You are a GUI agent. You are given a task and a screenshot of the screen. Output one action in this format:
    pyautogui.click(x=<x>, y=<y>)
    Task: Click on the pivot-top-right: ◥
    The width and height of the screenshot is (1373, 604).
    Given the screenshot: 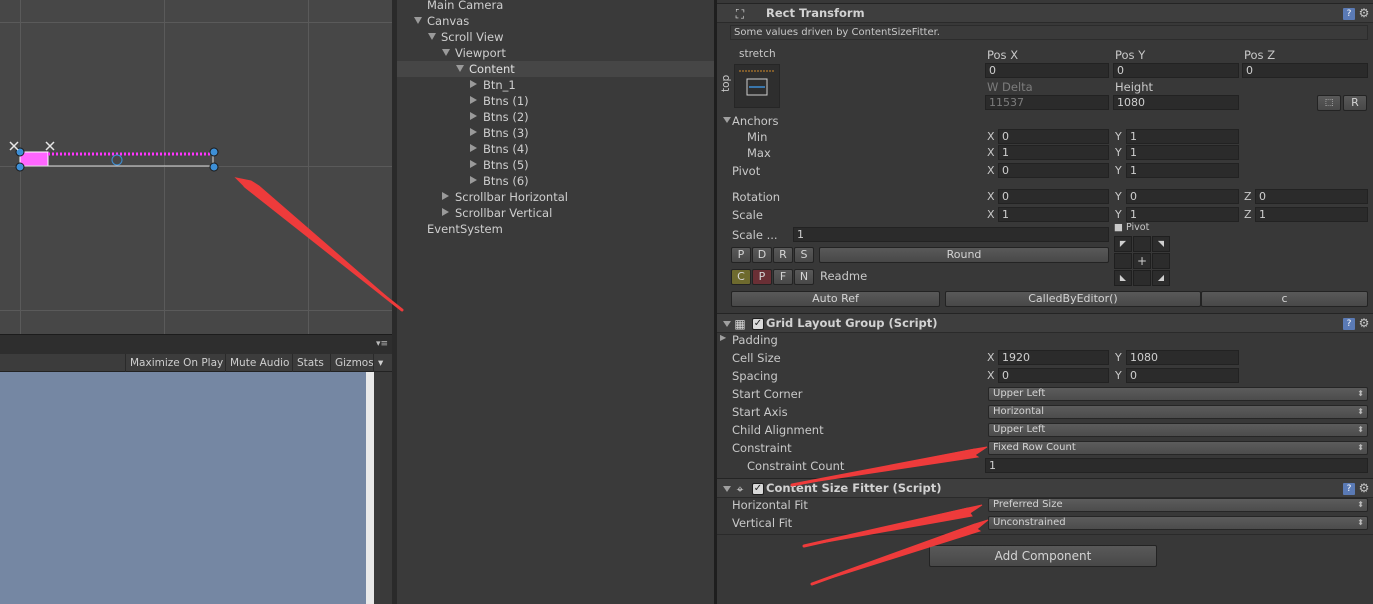 What is the action you would take?
    pyautogui.click(x=1161, y=244)
    